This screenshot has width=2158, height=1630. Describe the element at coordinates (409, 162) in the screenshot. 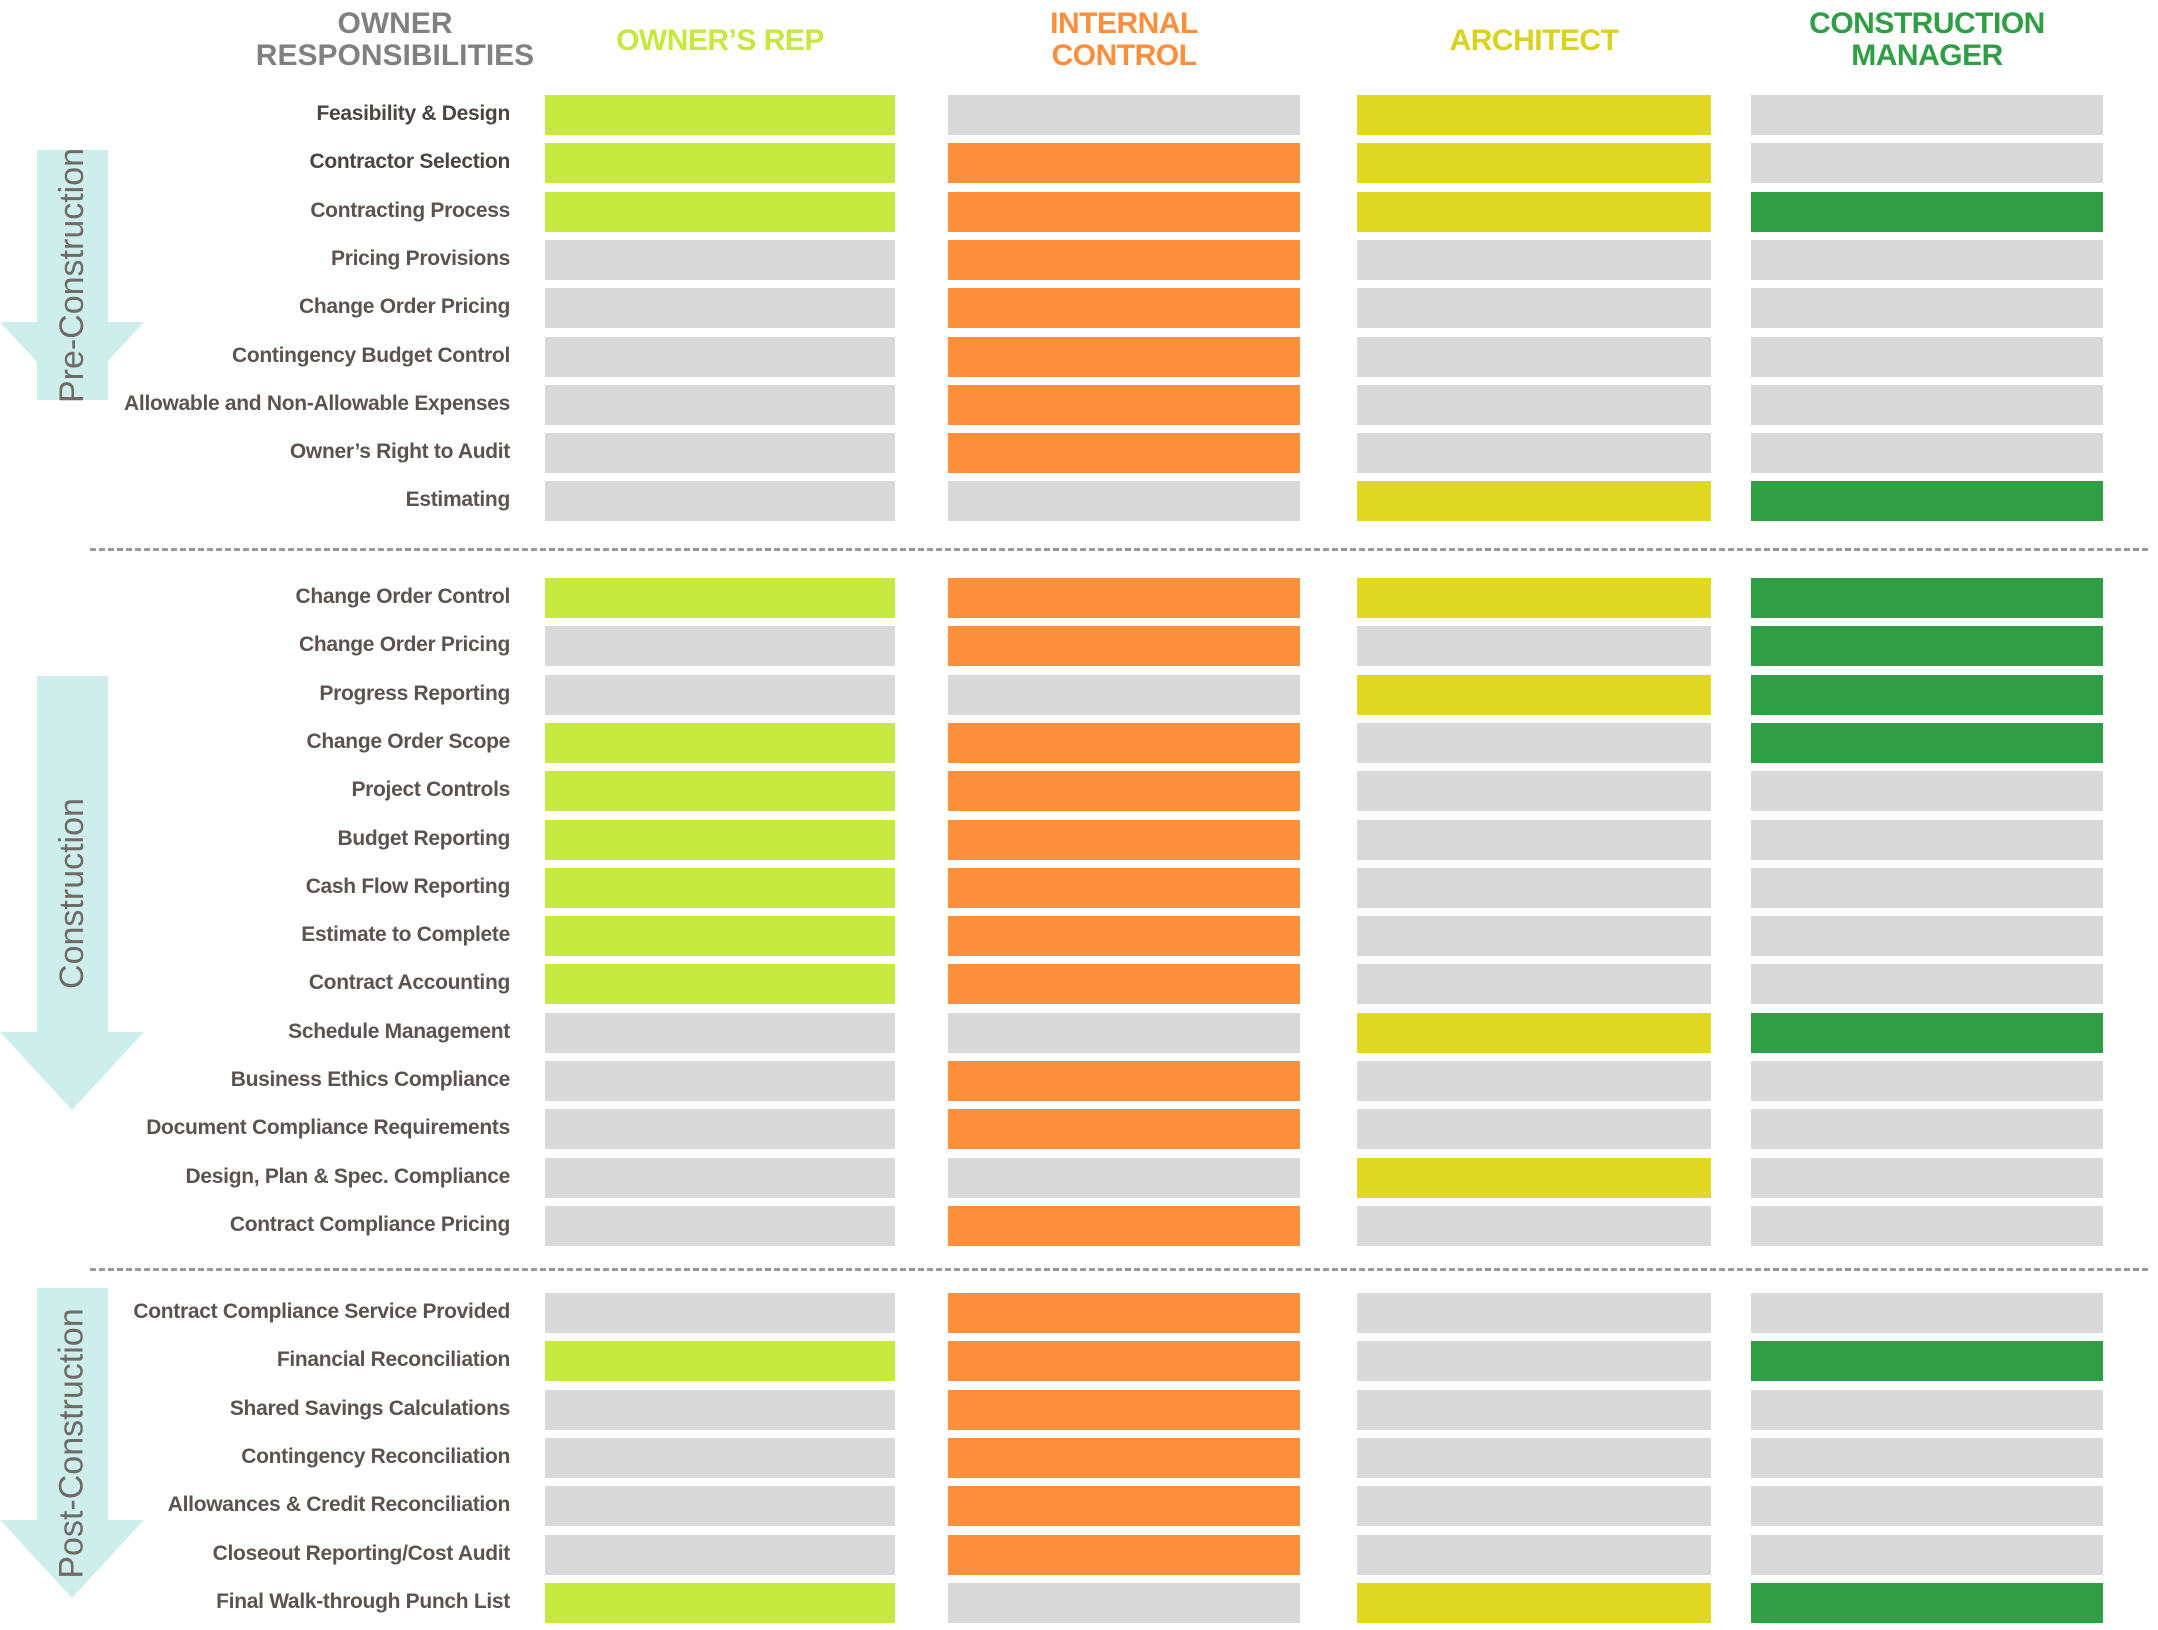

I see `row-label: Contractor Selection` at that location.